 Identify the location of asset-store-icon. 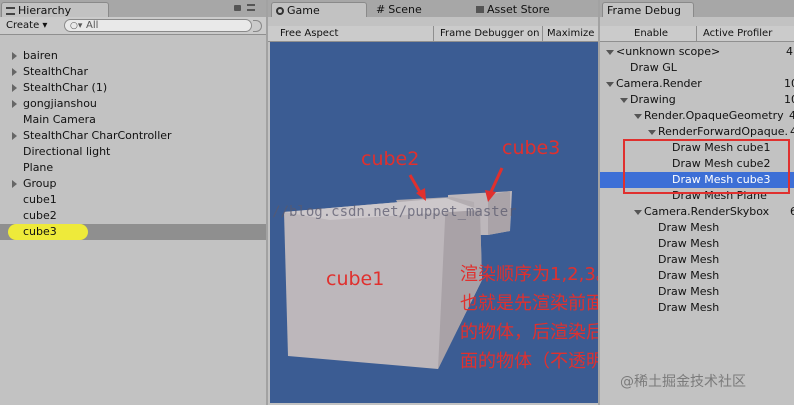
(480, 9).